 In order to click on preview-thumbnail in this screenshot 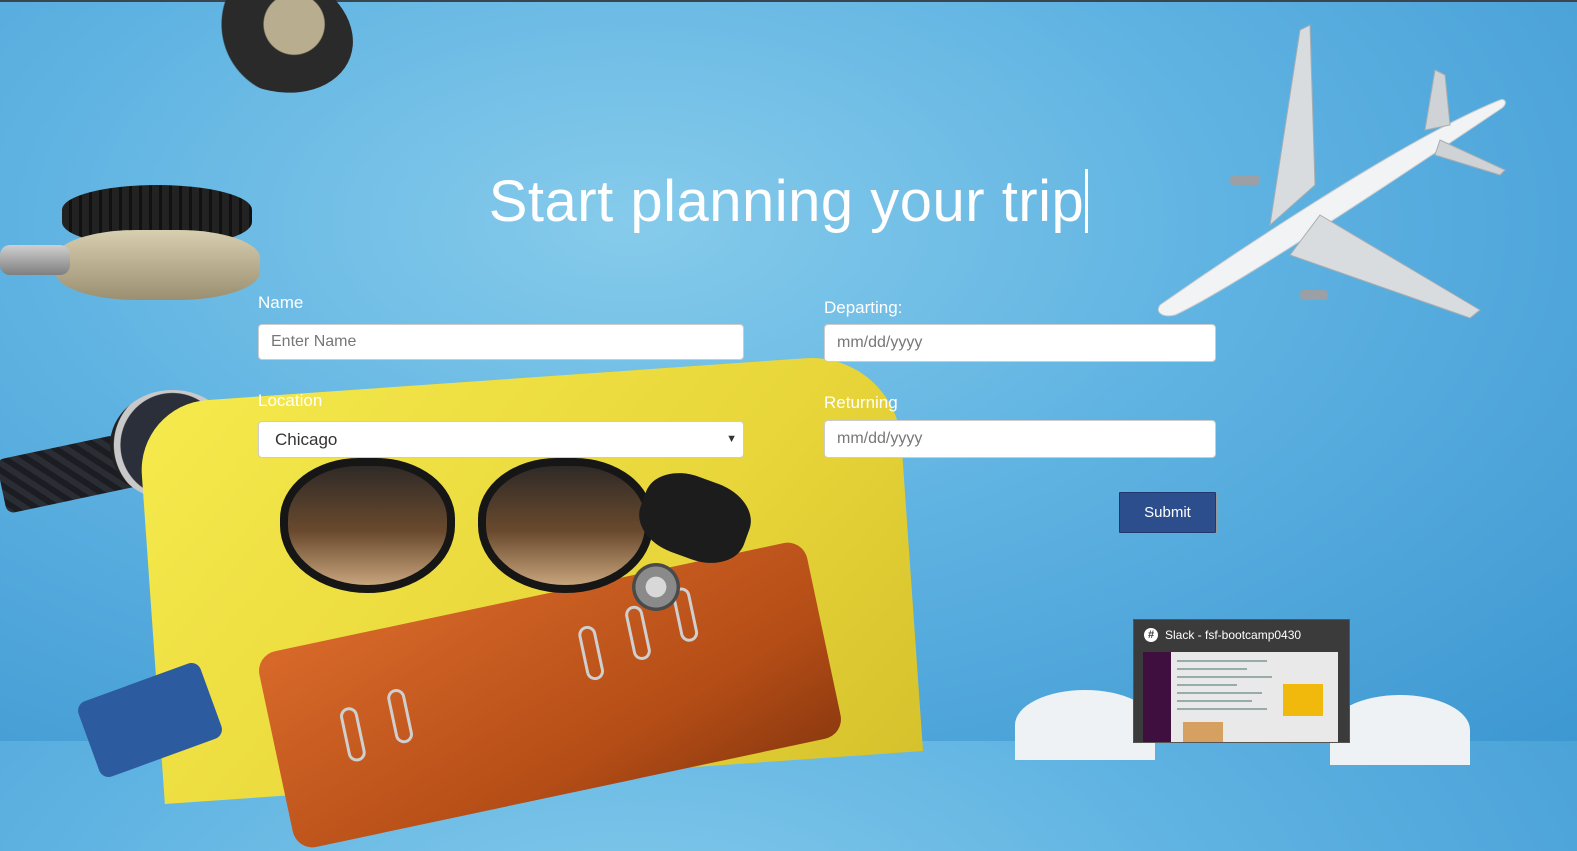, I will do `click(1240, 697)`.